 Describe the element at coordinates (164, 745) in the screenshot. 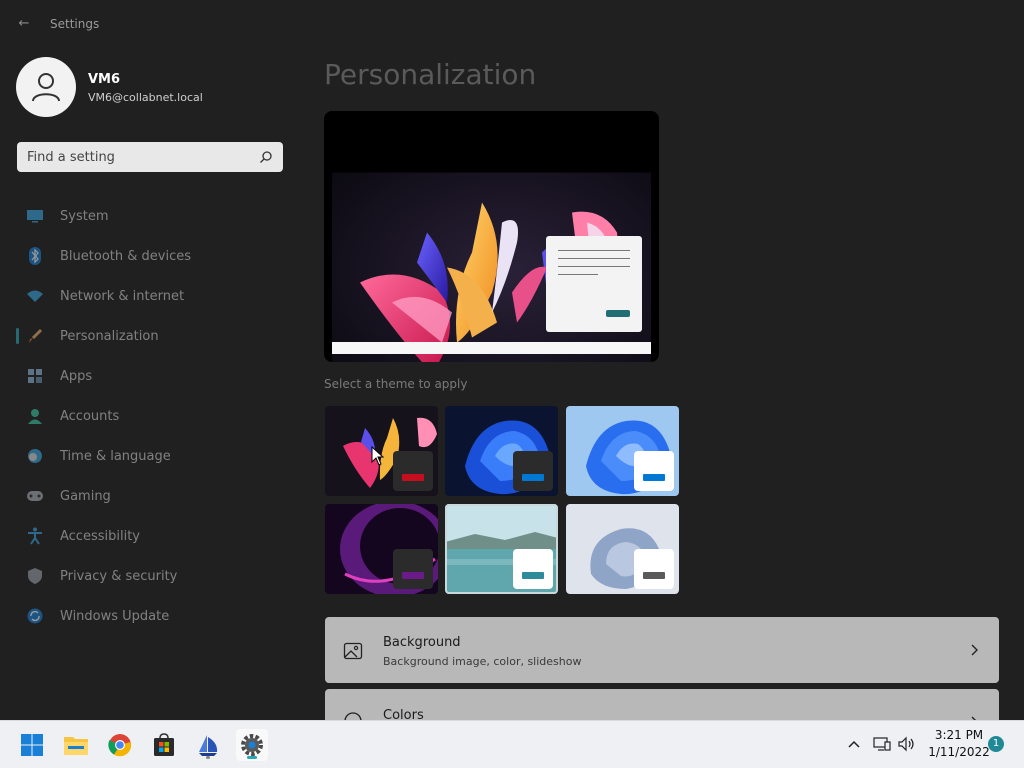

I see `store-icon` at that location.